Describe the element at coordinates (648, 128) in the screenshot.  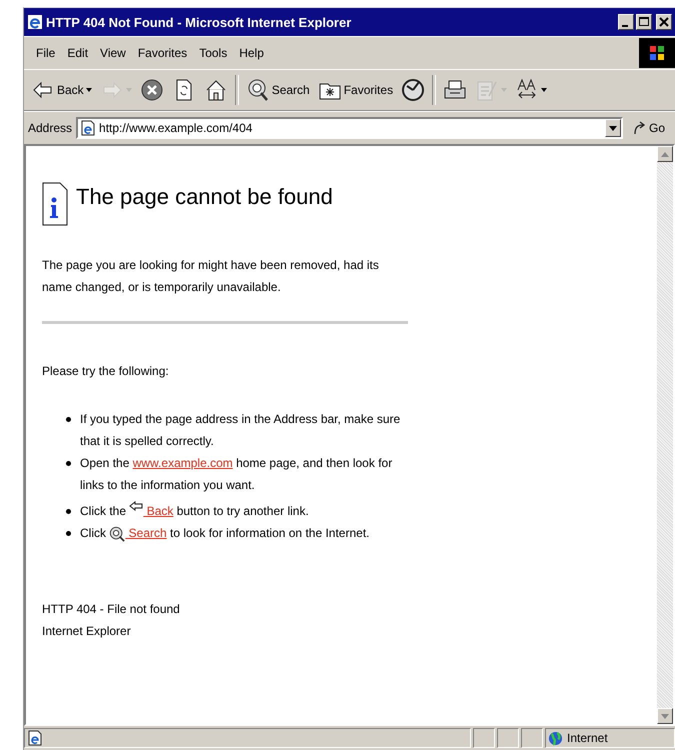
I see `go-button: Go` at that location.